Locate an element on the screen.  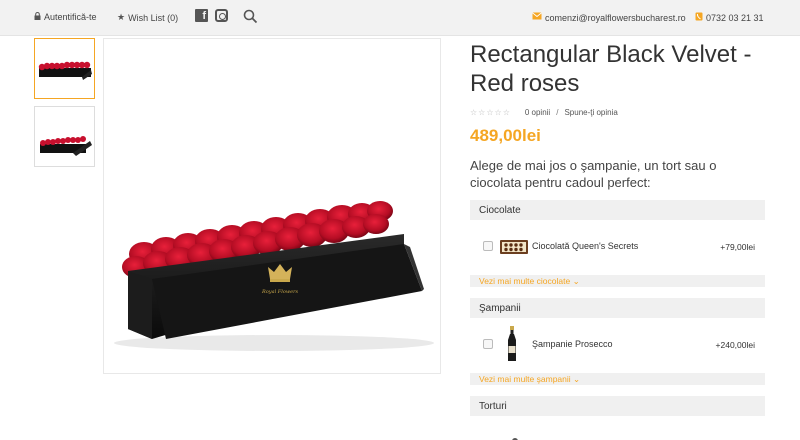
instagram-icon is located at coordinates (221, 15).